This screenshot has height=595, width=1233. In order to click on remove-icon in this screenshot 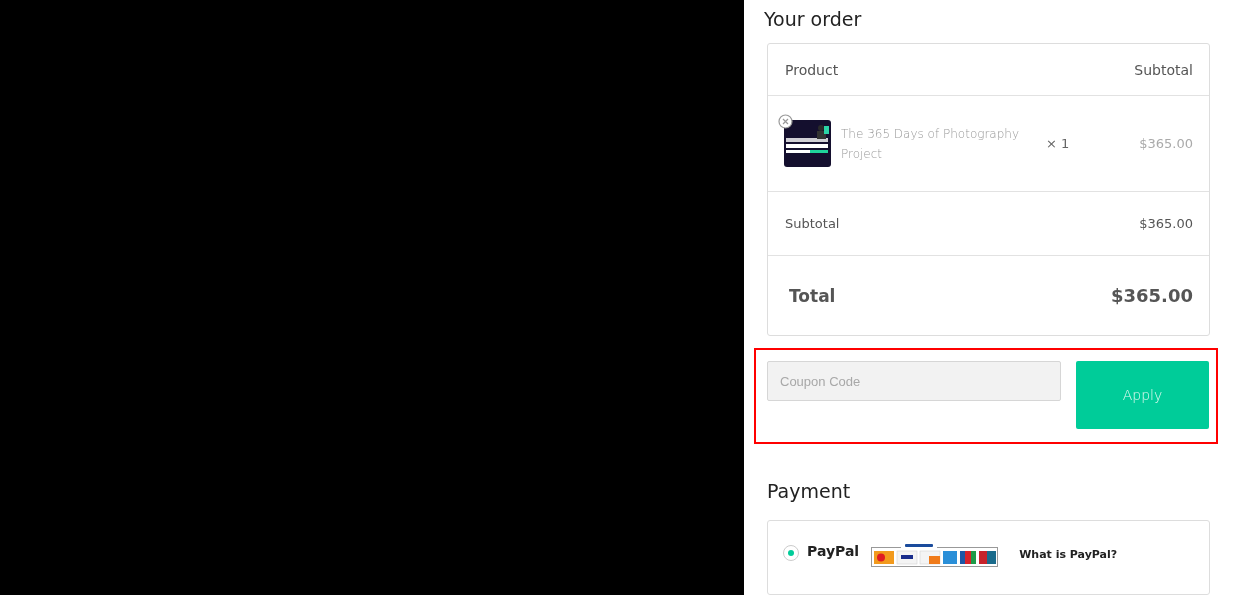, I will do `click(785, 121)`.